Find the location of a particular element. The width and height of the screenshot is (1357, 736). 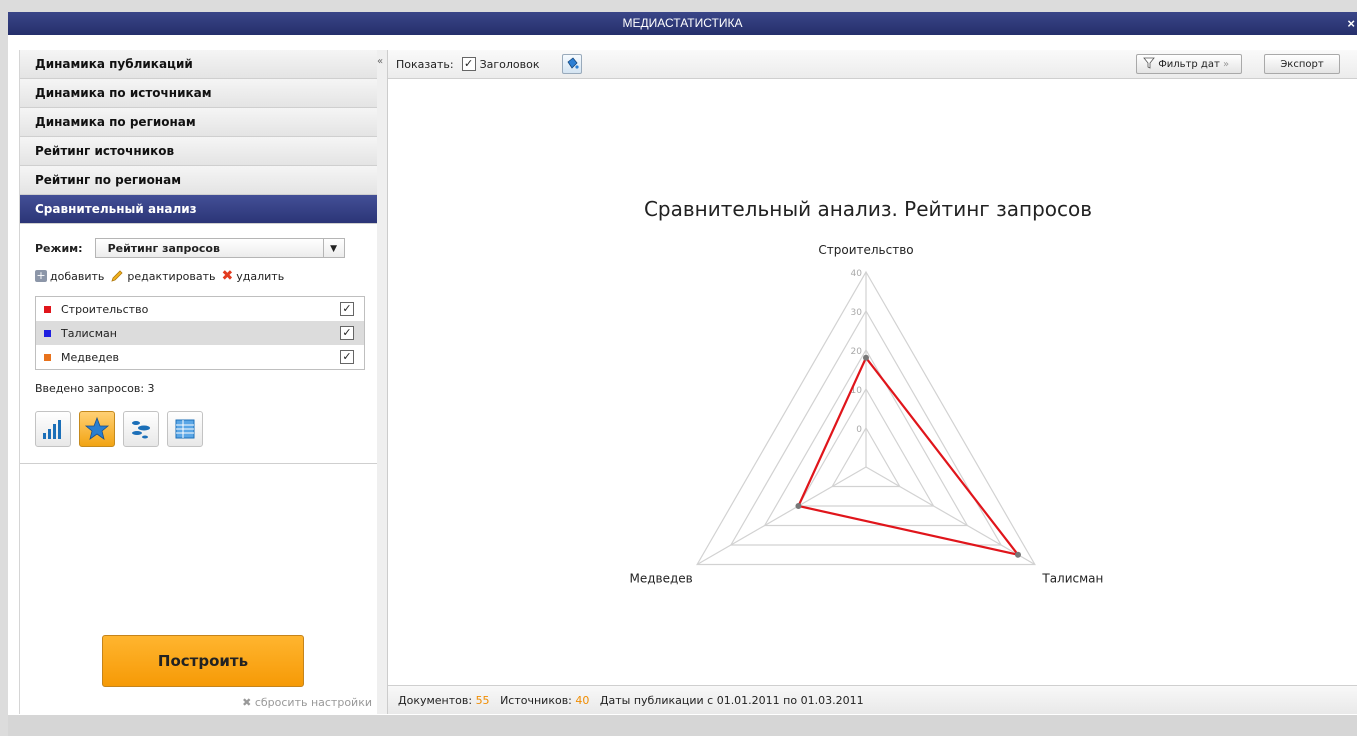

mode-select-value: Рейтинг запросов is located at coordinates (163, 248).